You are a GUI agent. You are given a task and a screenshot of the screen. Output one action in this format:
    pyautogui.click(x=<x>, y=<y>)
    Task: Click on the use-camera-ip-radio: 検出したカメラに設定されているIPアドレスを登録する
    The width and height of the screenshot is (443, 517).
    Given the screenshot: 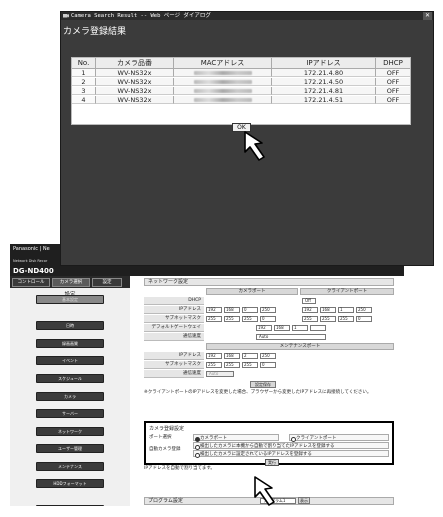 What is the action you would take?
    pyautogui.click(x=291, y=454)
    